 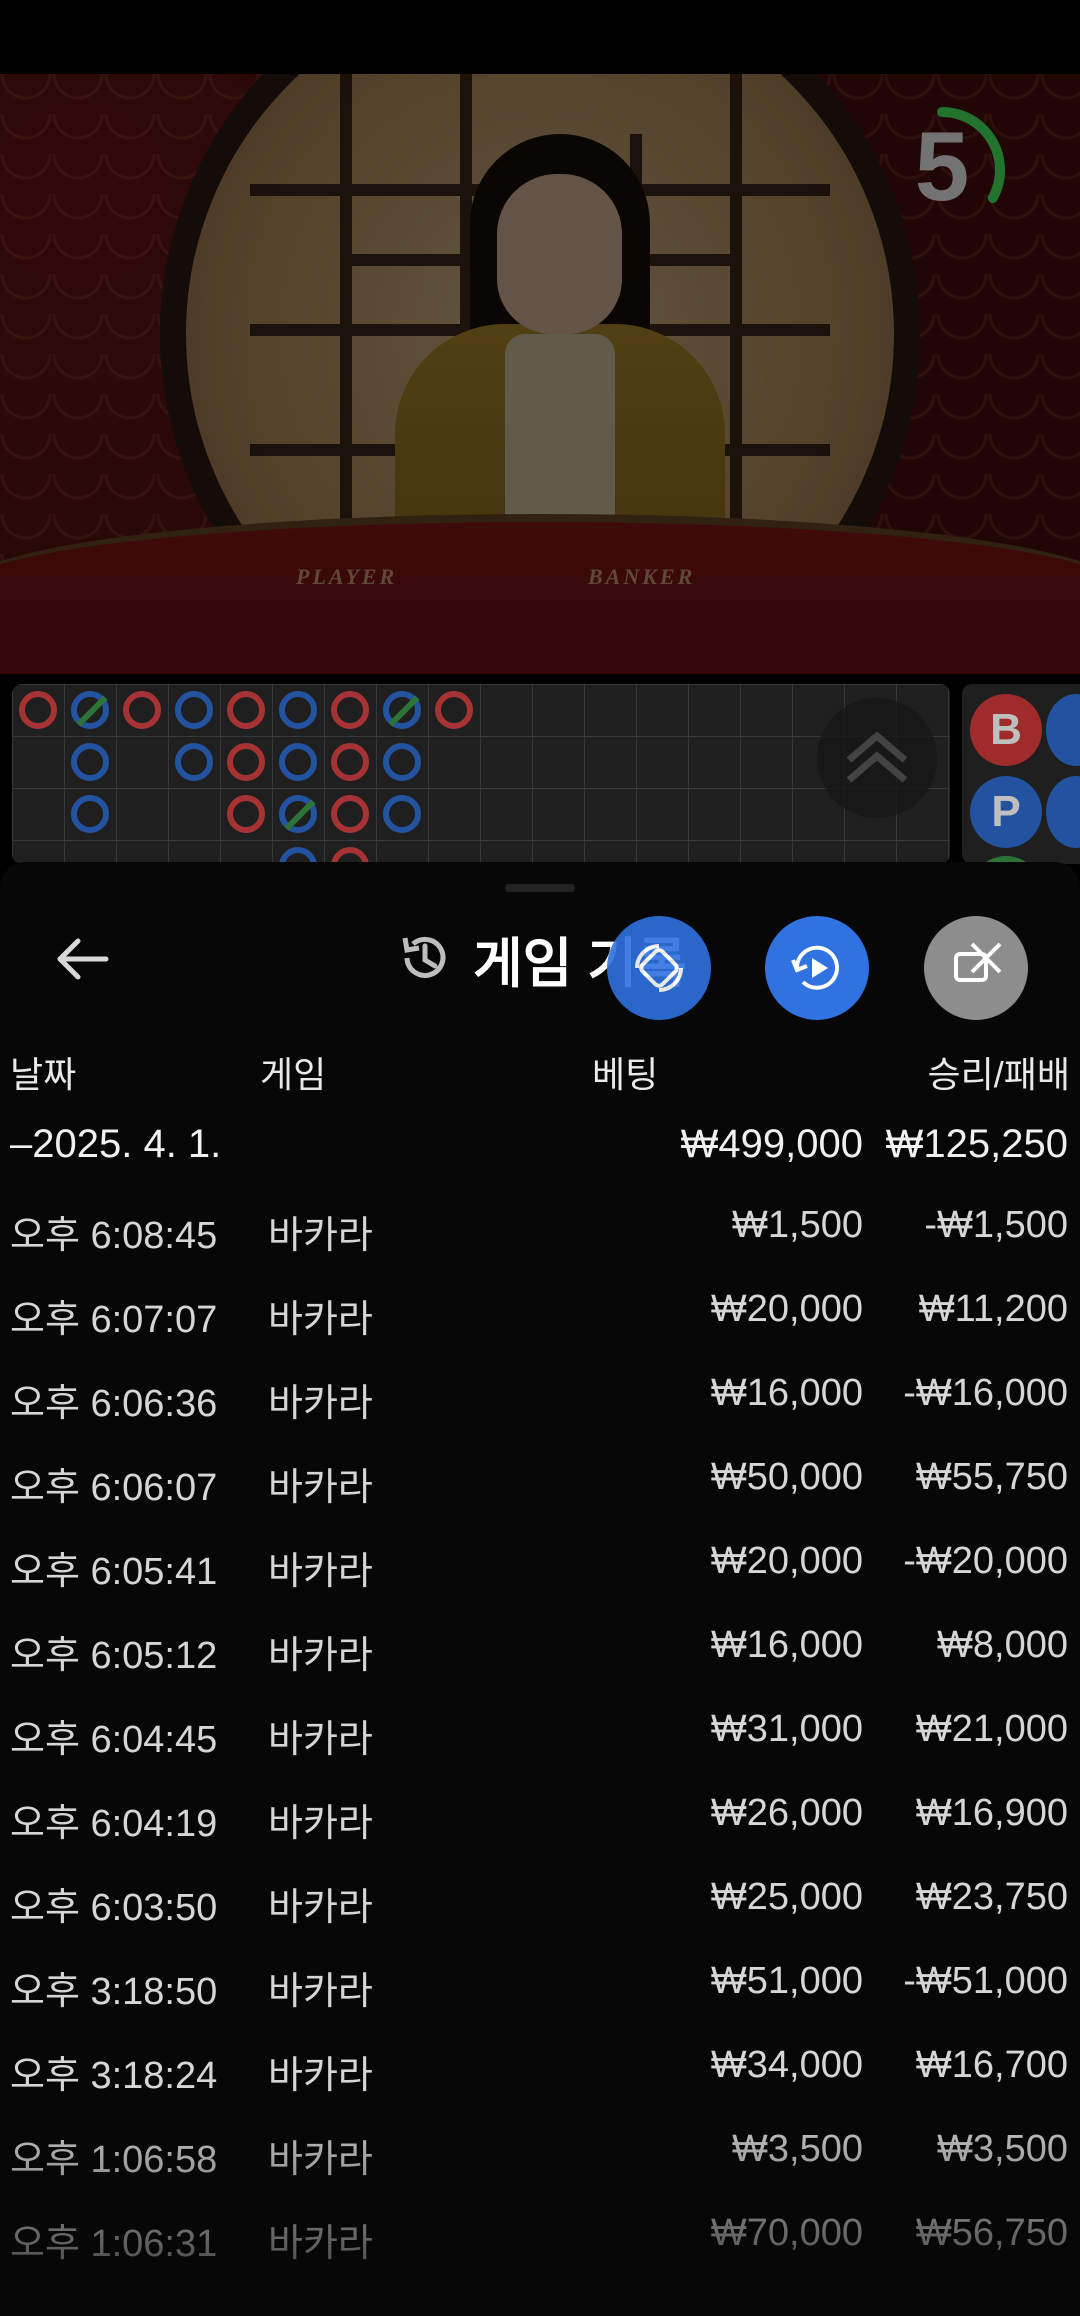 I want to click on rotate-icon, so click(x=659, y=968).